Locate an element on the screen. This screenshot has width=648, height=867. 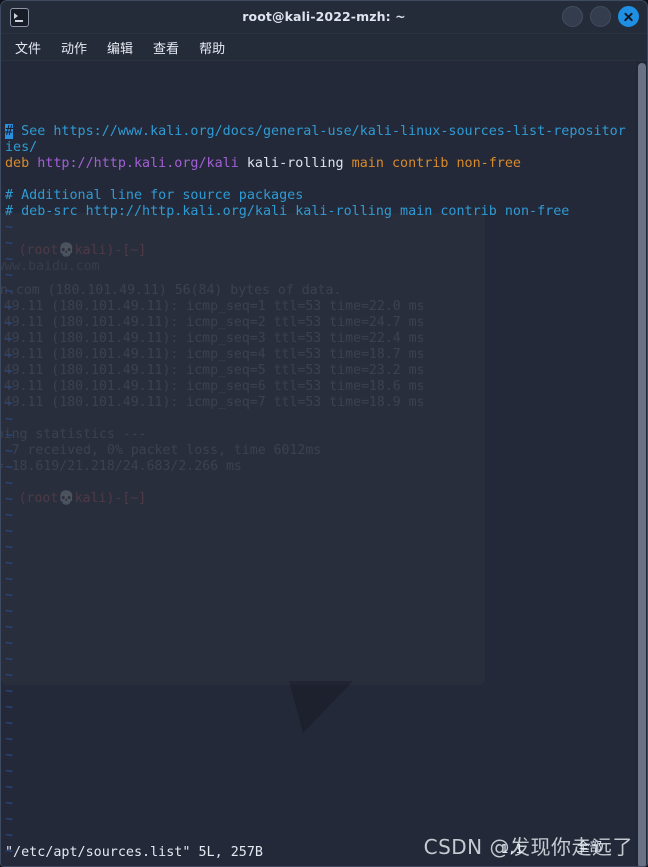
minimize-button is located at coordinates (572, 16).